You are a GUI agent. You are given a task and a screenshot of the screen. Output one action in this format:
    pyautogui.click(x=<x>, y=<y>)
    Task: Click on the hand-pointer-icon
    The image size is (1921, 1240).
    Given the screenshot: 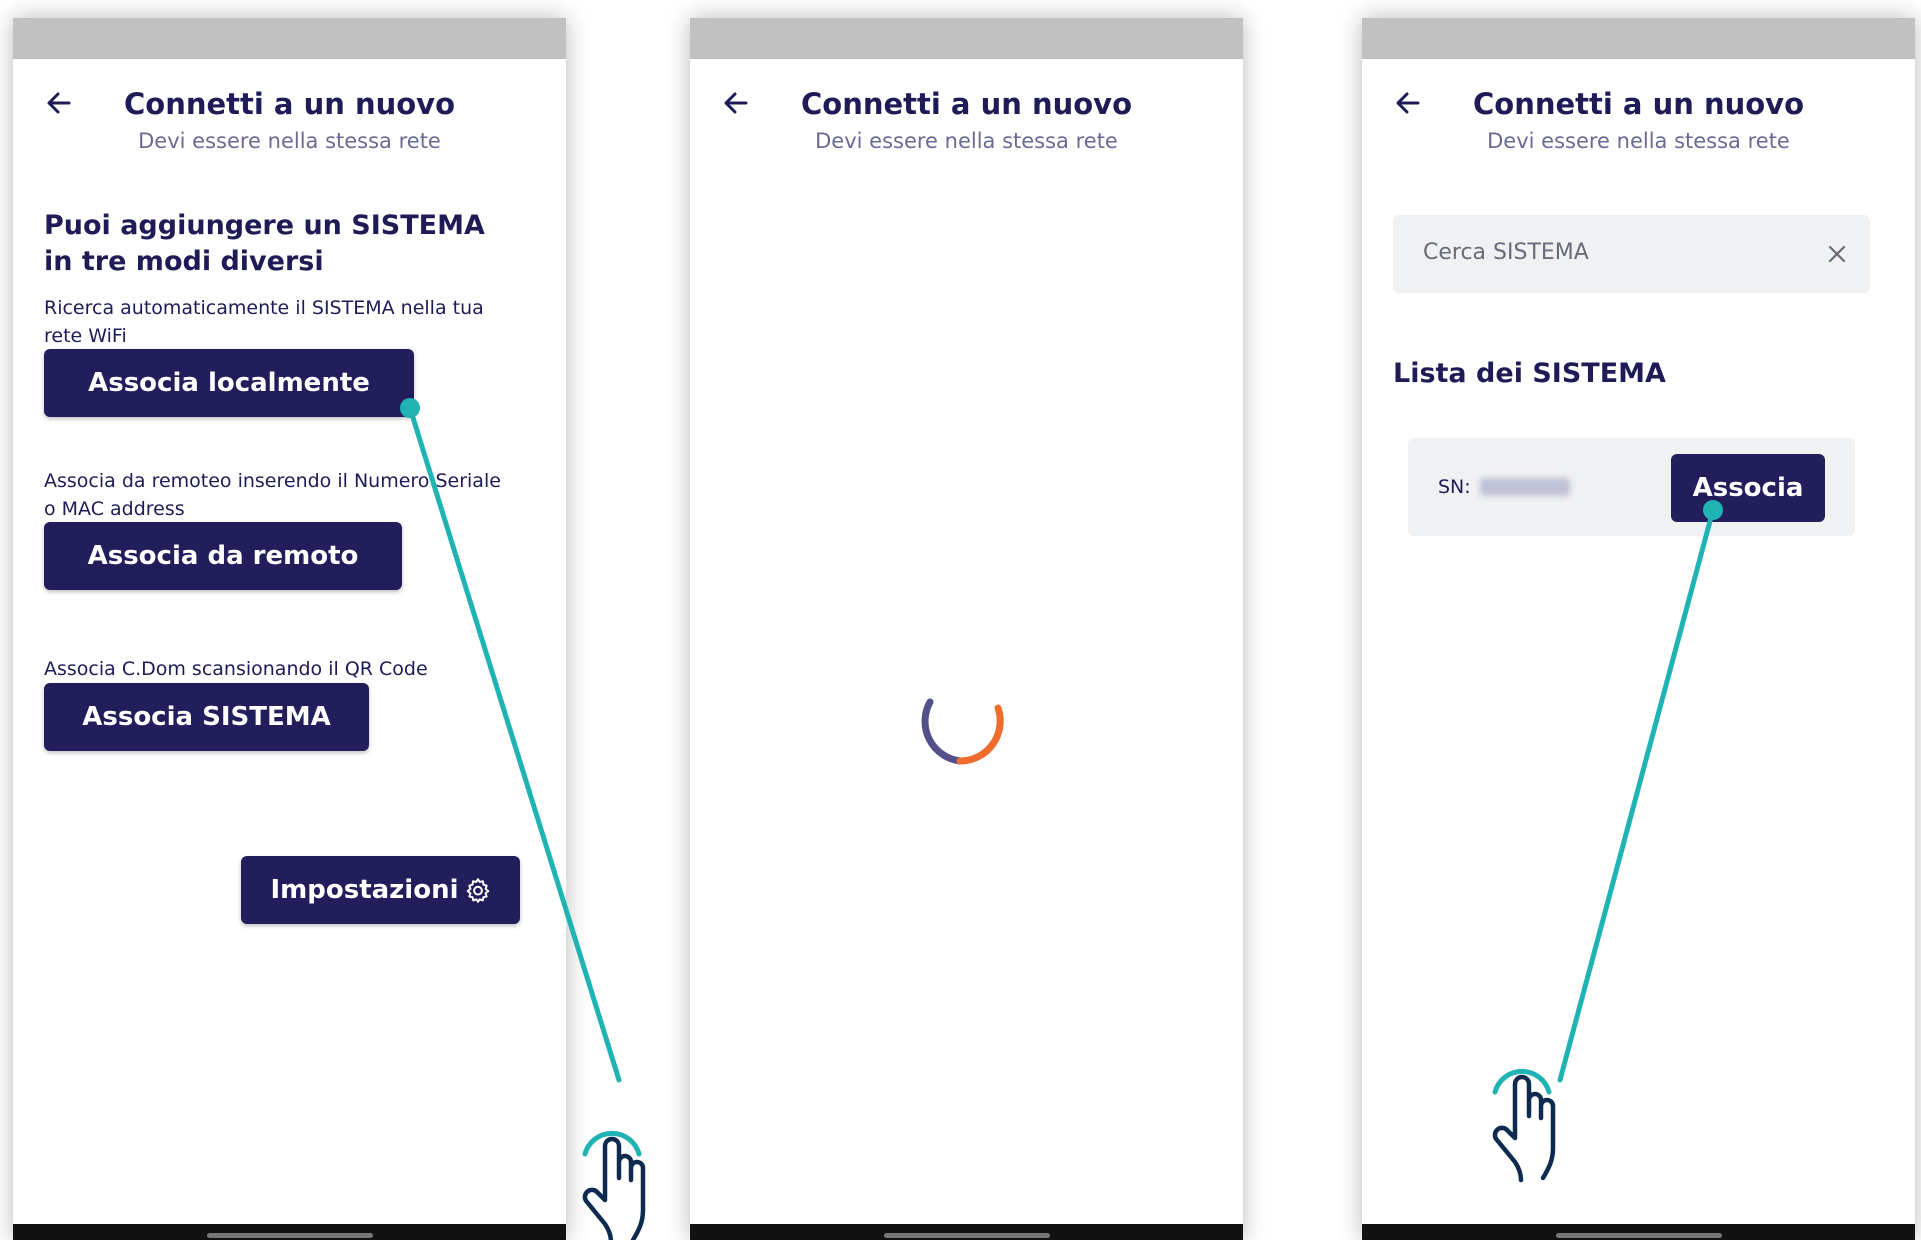 What is the action you would take?
    pyautogui.click(x=614, y=1185)
    